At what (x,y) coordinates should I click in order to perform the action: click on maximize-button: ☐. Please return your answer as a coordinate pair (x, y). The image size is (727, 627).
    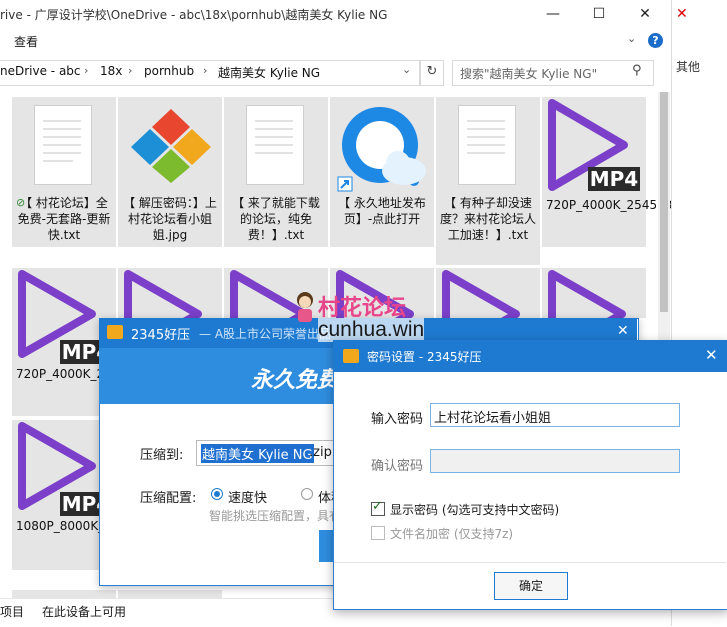
    Looking at the image, I should click on (599, 14).